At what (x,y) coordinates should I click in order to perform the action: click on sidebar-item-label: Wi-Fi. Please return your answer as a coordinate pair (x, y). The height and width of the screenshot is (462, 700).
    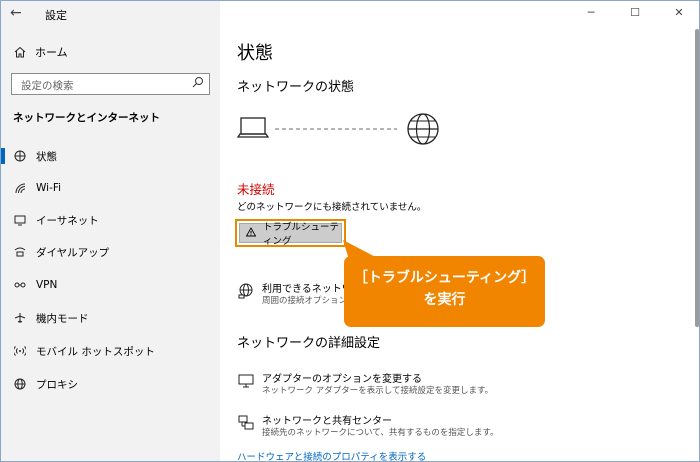
    Looking at the image, I should click on (49, 188).